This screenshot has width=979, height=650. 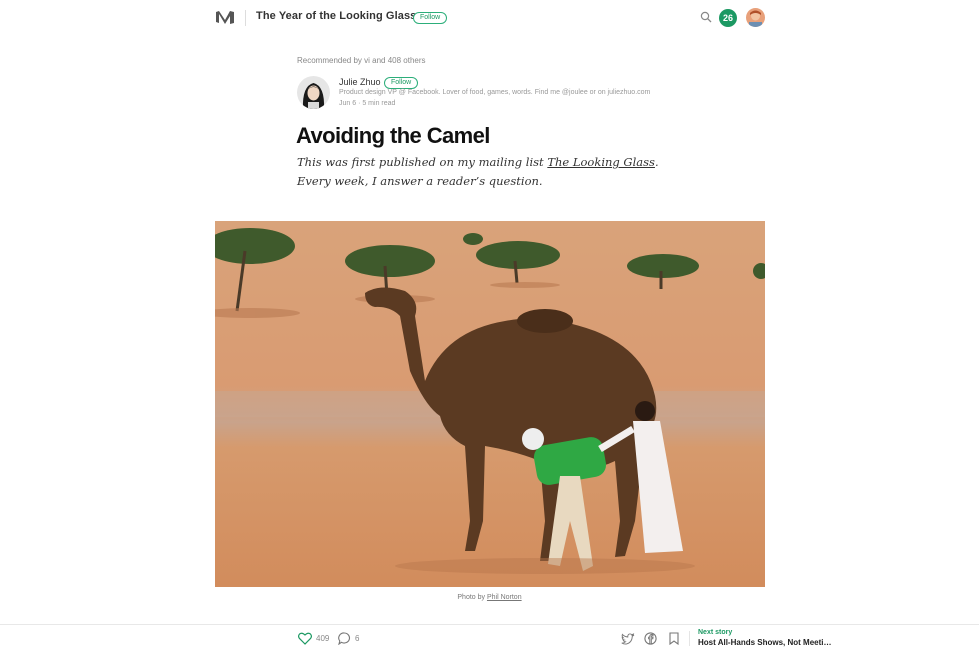 I want to click on bookmark-icon, so click(x=674, y=638).